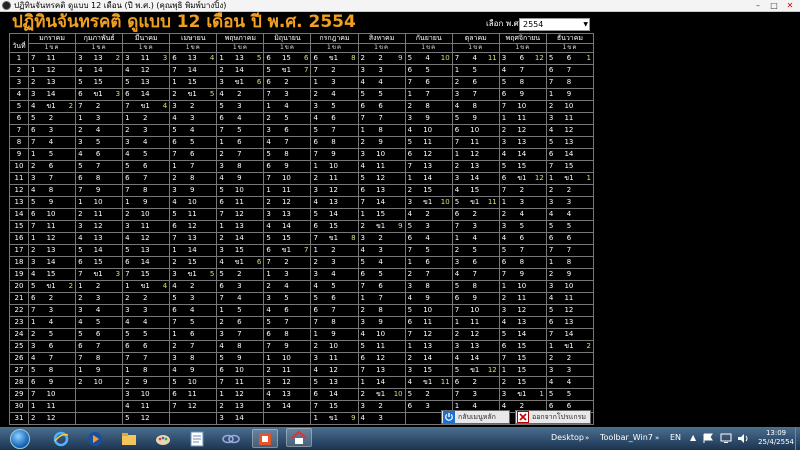 The width and height of the screenshot is (800, 450). I want to click on language-indicator: EN, so click(675, 437).